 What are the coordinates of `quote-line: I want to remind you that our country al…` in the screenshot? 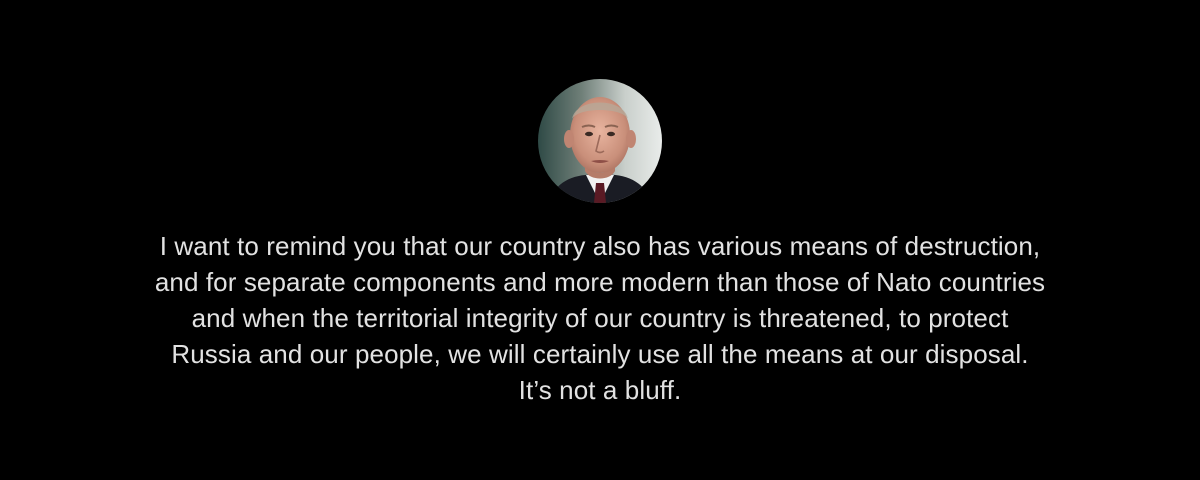 It's located at (600, 246).